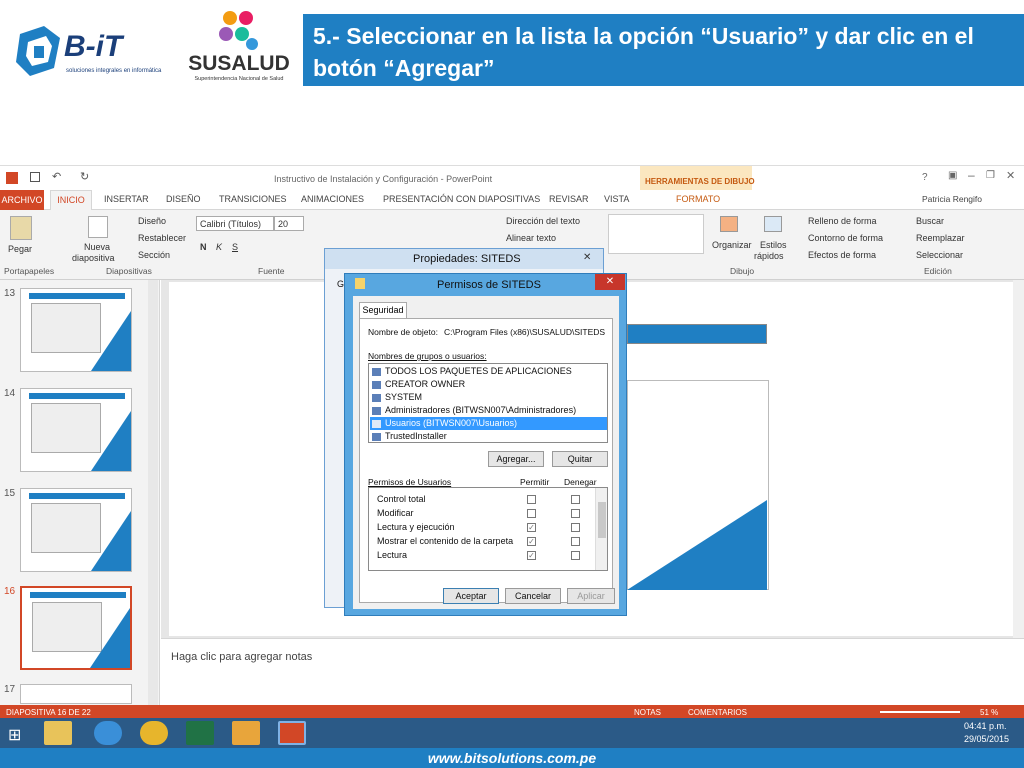 This screenshot has height=768, width=1024. I want to click on new-slide-button: Nueva, so click(97, 247).